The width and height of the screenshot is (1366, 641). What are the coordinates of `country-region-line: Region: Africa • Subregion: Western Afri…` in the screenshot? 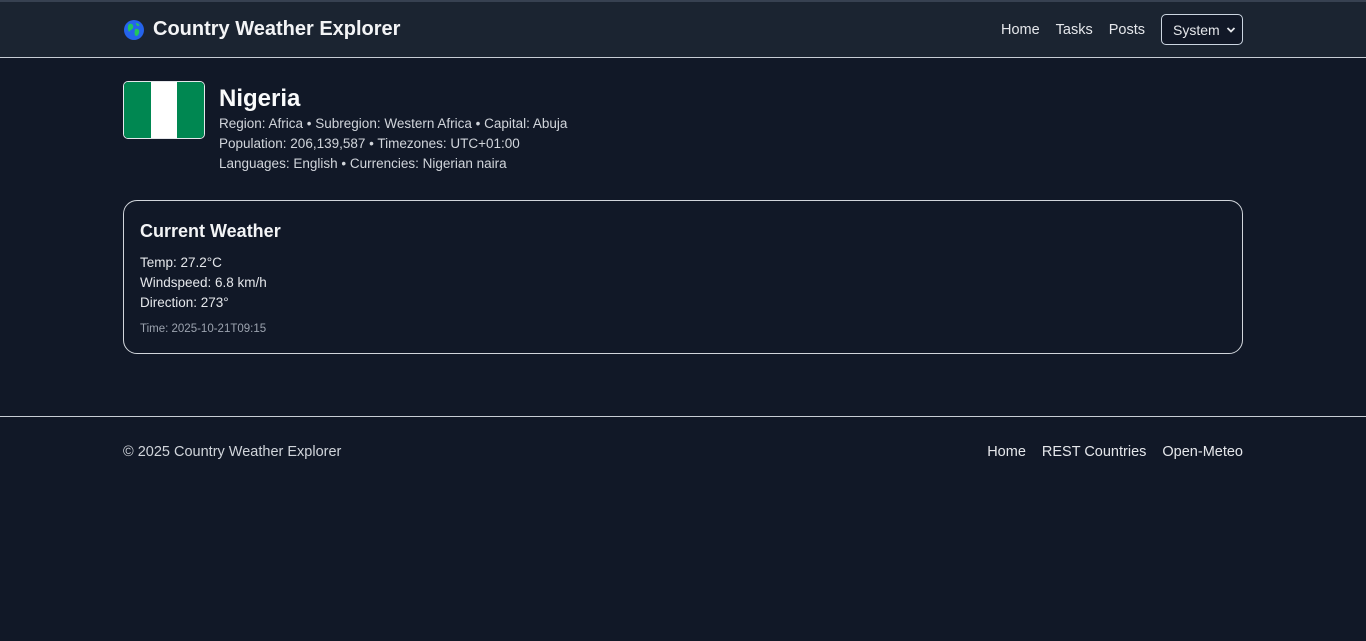 It's located at (393, 123).